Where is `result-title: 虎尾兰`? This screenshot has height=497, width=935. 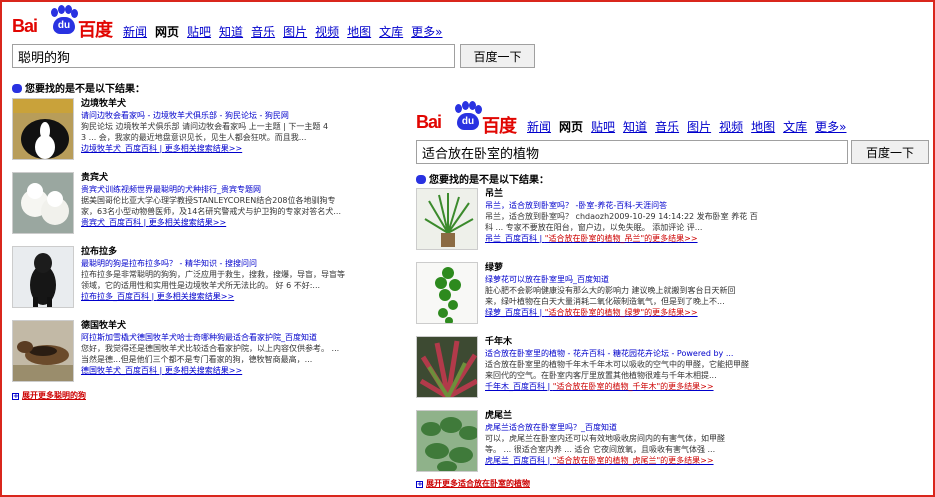 result-title: 虎尾兰 is located at coordinates (605, 414).